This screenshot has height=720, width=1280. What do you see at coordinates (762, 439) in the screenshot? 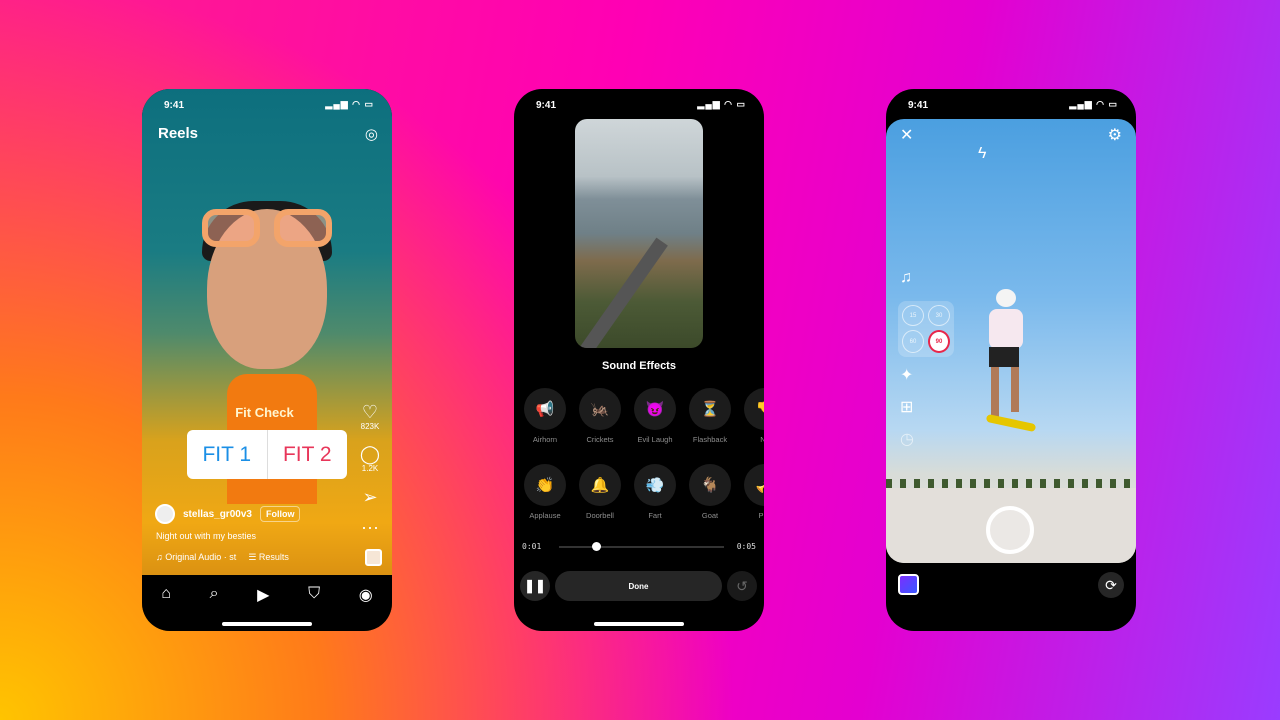
I see `sound-effect-label: No` at bounding box center [762, 439].